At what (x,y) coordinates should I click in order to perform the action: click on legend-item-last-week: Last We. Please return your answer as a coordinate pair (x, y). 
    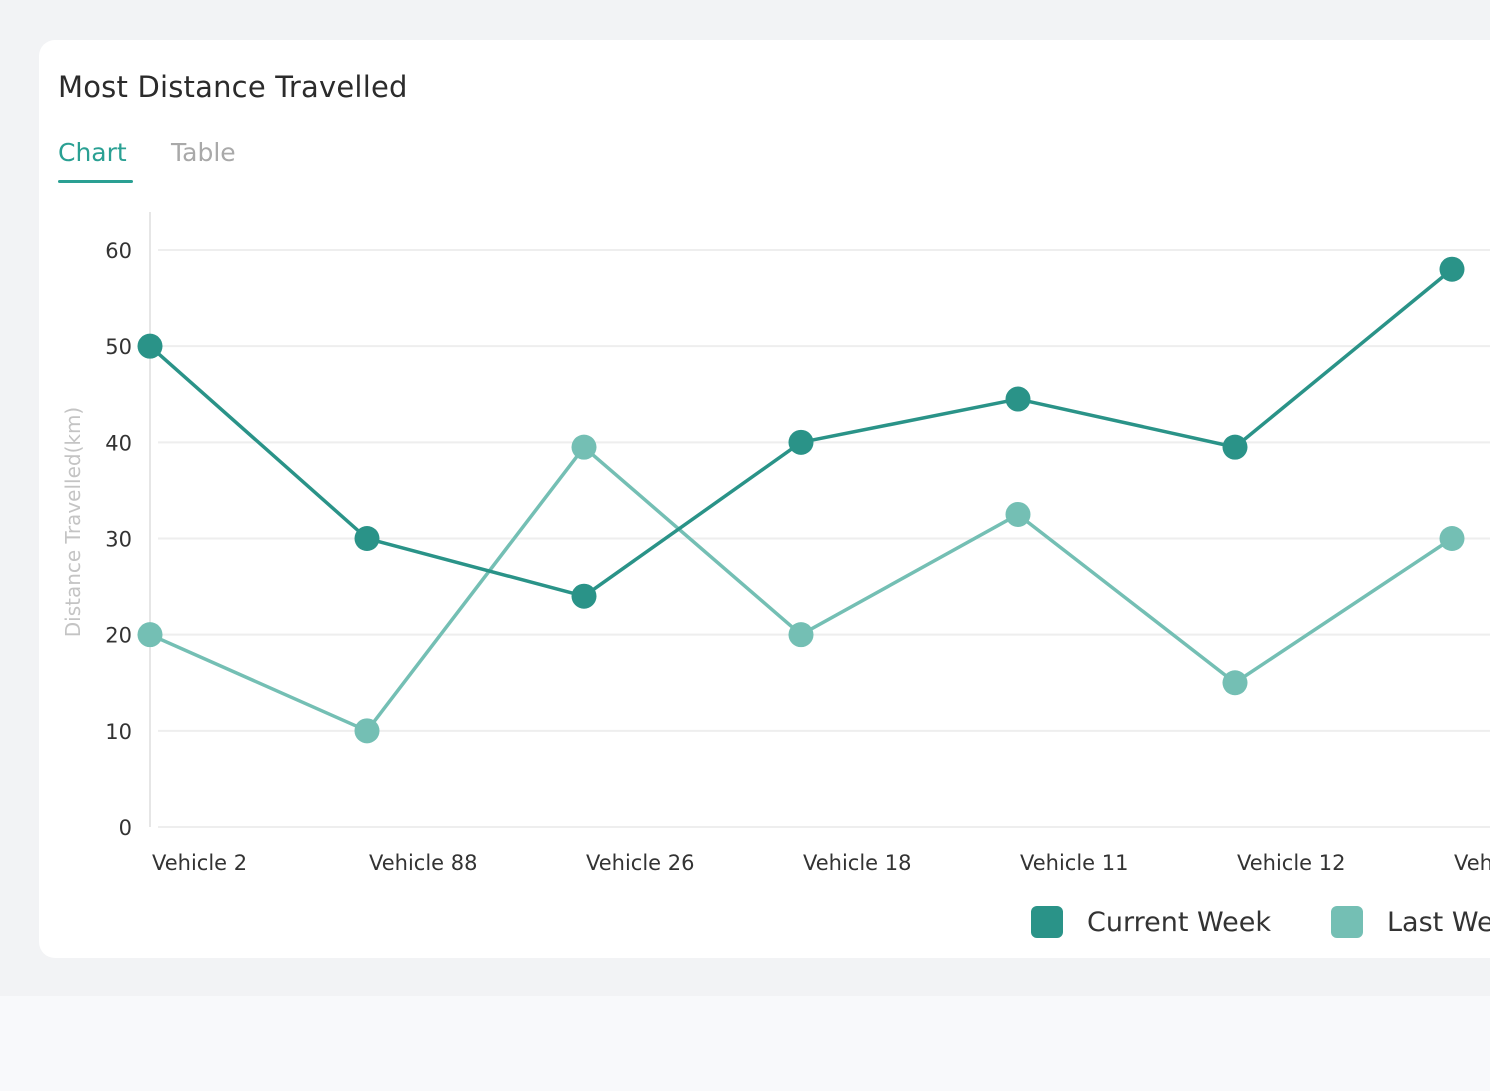
    Looking at the image, I should click on (1410, 922).